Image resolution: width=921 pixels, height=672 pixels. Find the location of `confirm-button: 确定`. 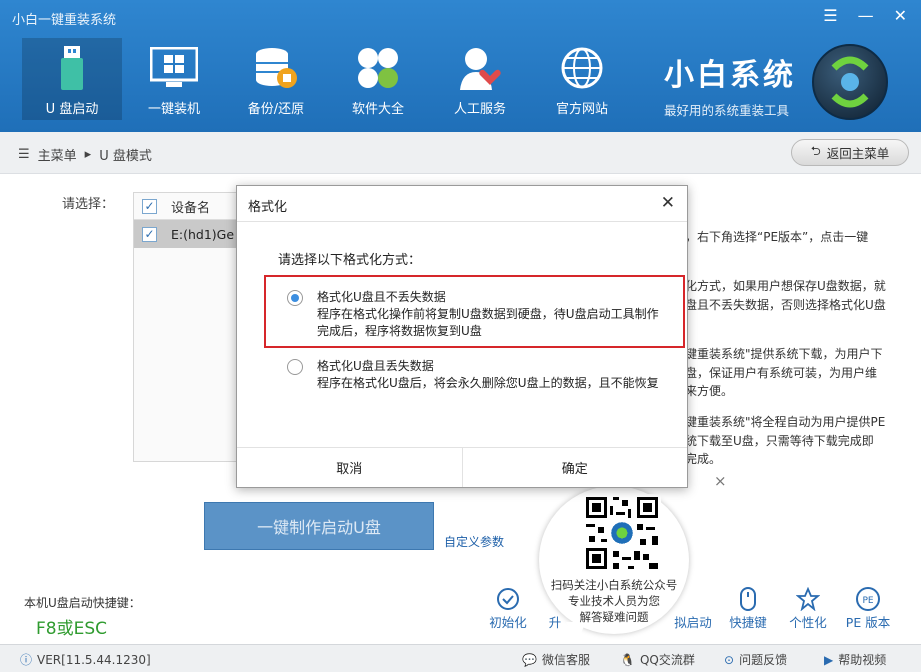

confirm-button: 确定 is located at coordinates (574, 467).